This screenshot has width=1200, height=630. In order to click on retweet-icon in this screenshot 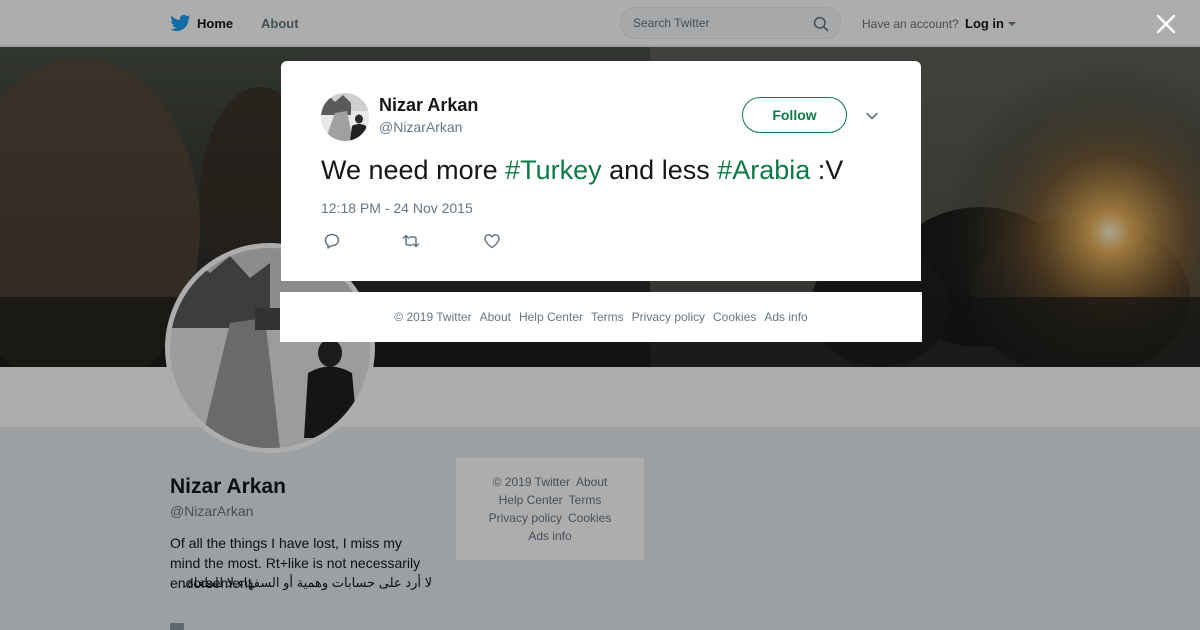, I will do `click(411, 241)`.